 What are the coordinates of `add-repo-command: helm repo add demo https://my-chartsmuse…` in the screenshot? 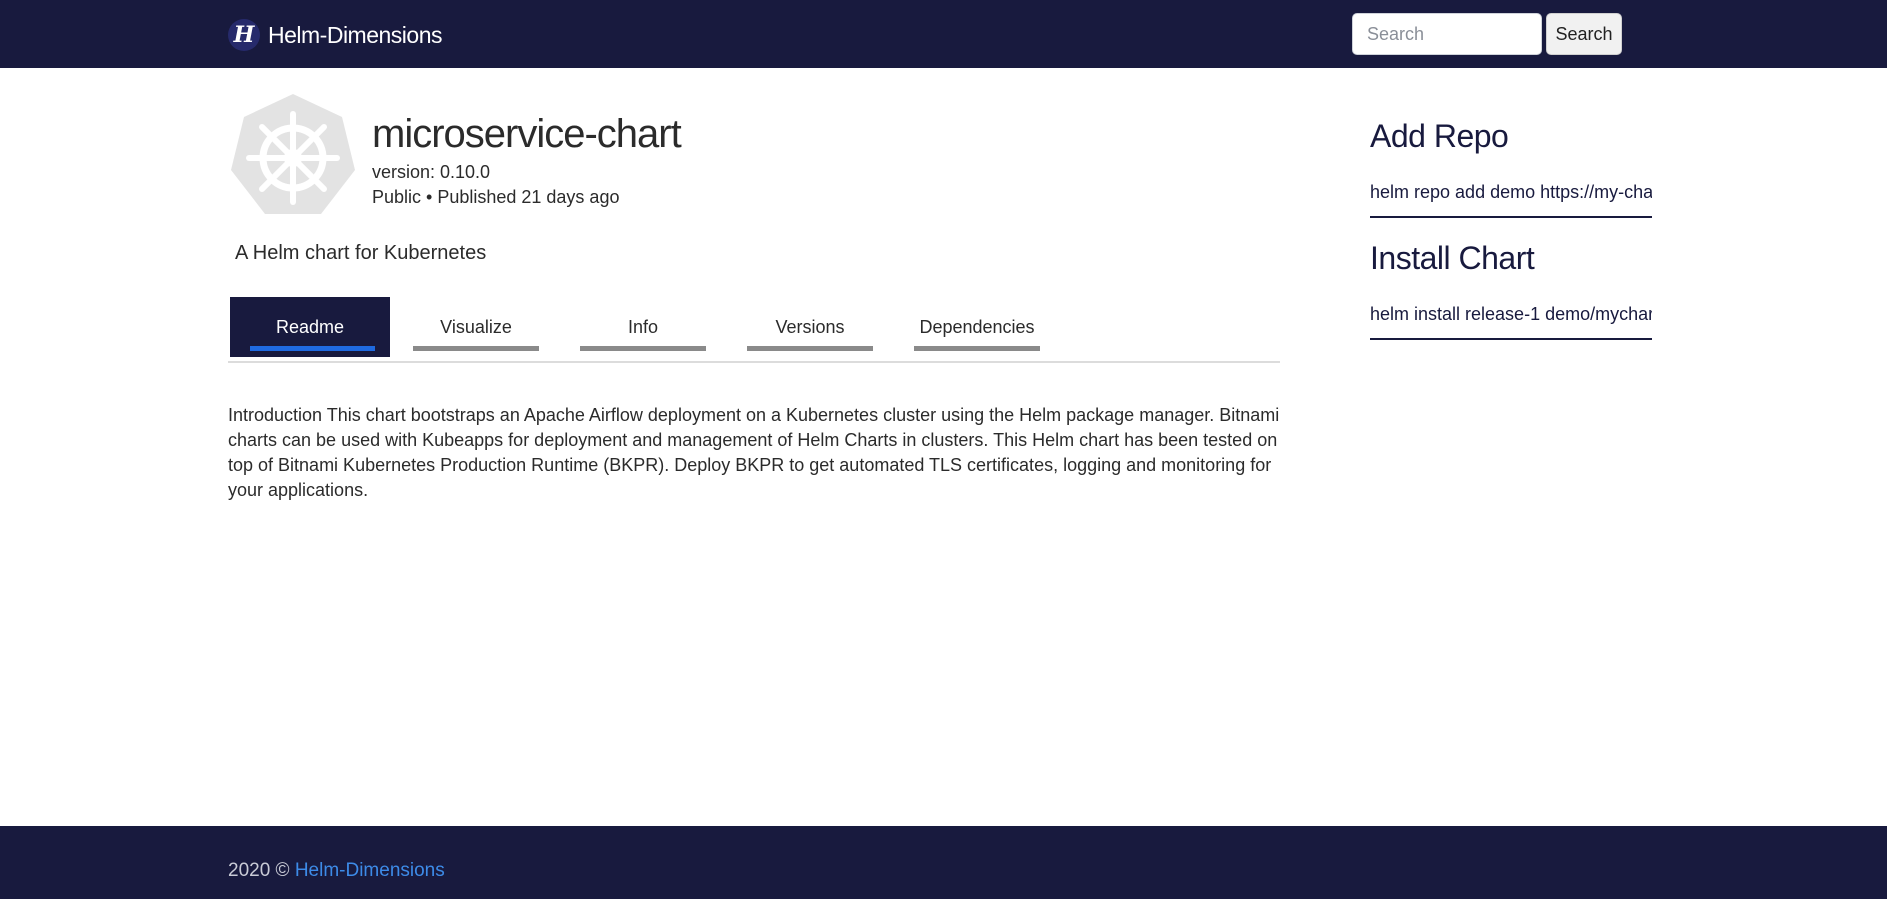 It's located at (1511, 192).